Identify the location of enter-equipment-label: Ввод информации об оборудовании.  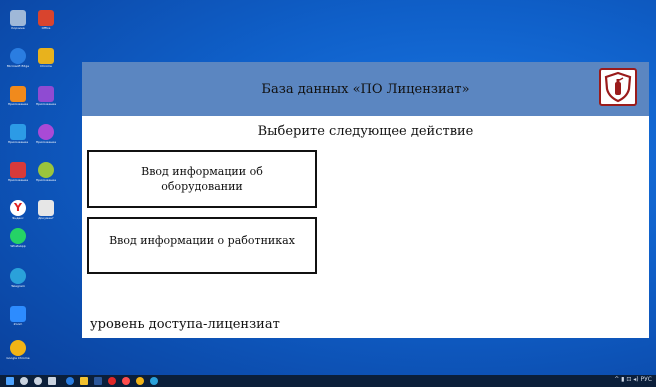
(202, 179).